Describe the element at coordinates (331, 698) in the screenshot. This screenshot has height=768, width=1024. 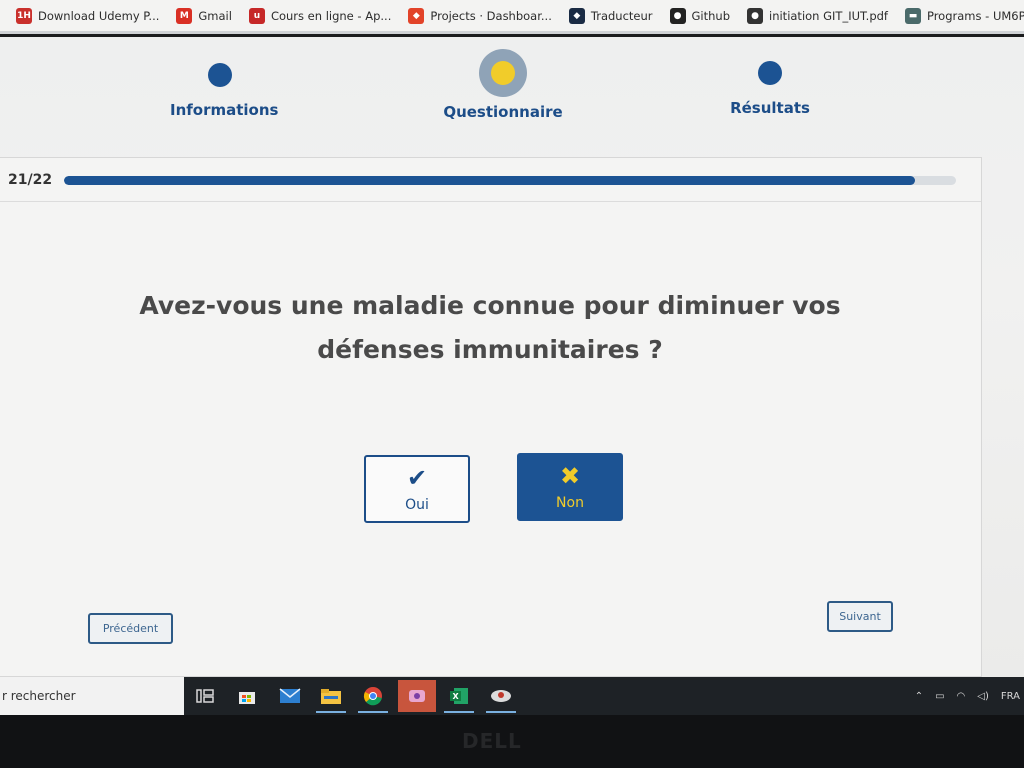
I see `file-explorer-icon` at that location.